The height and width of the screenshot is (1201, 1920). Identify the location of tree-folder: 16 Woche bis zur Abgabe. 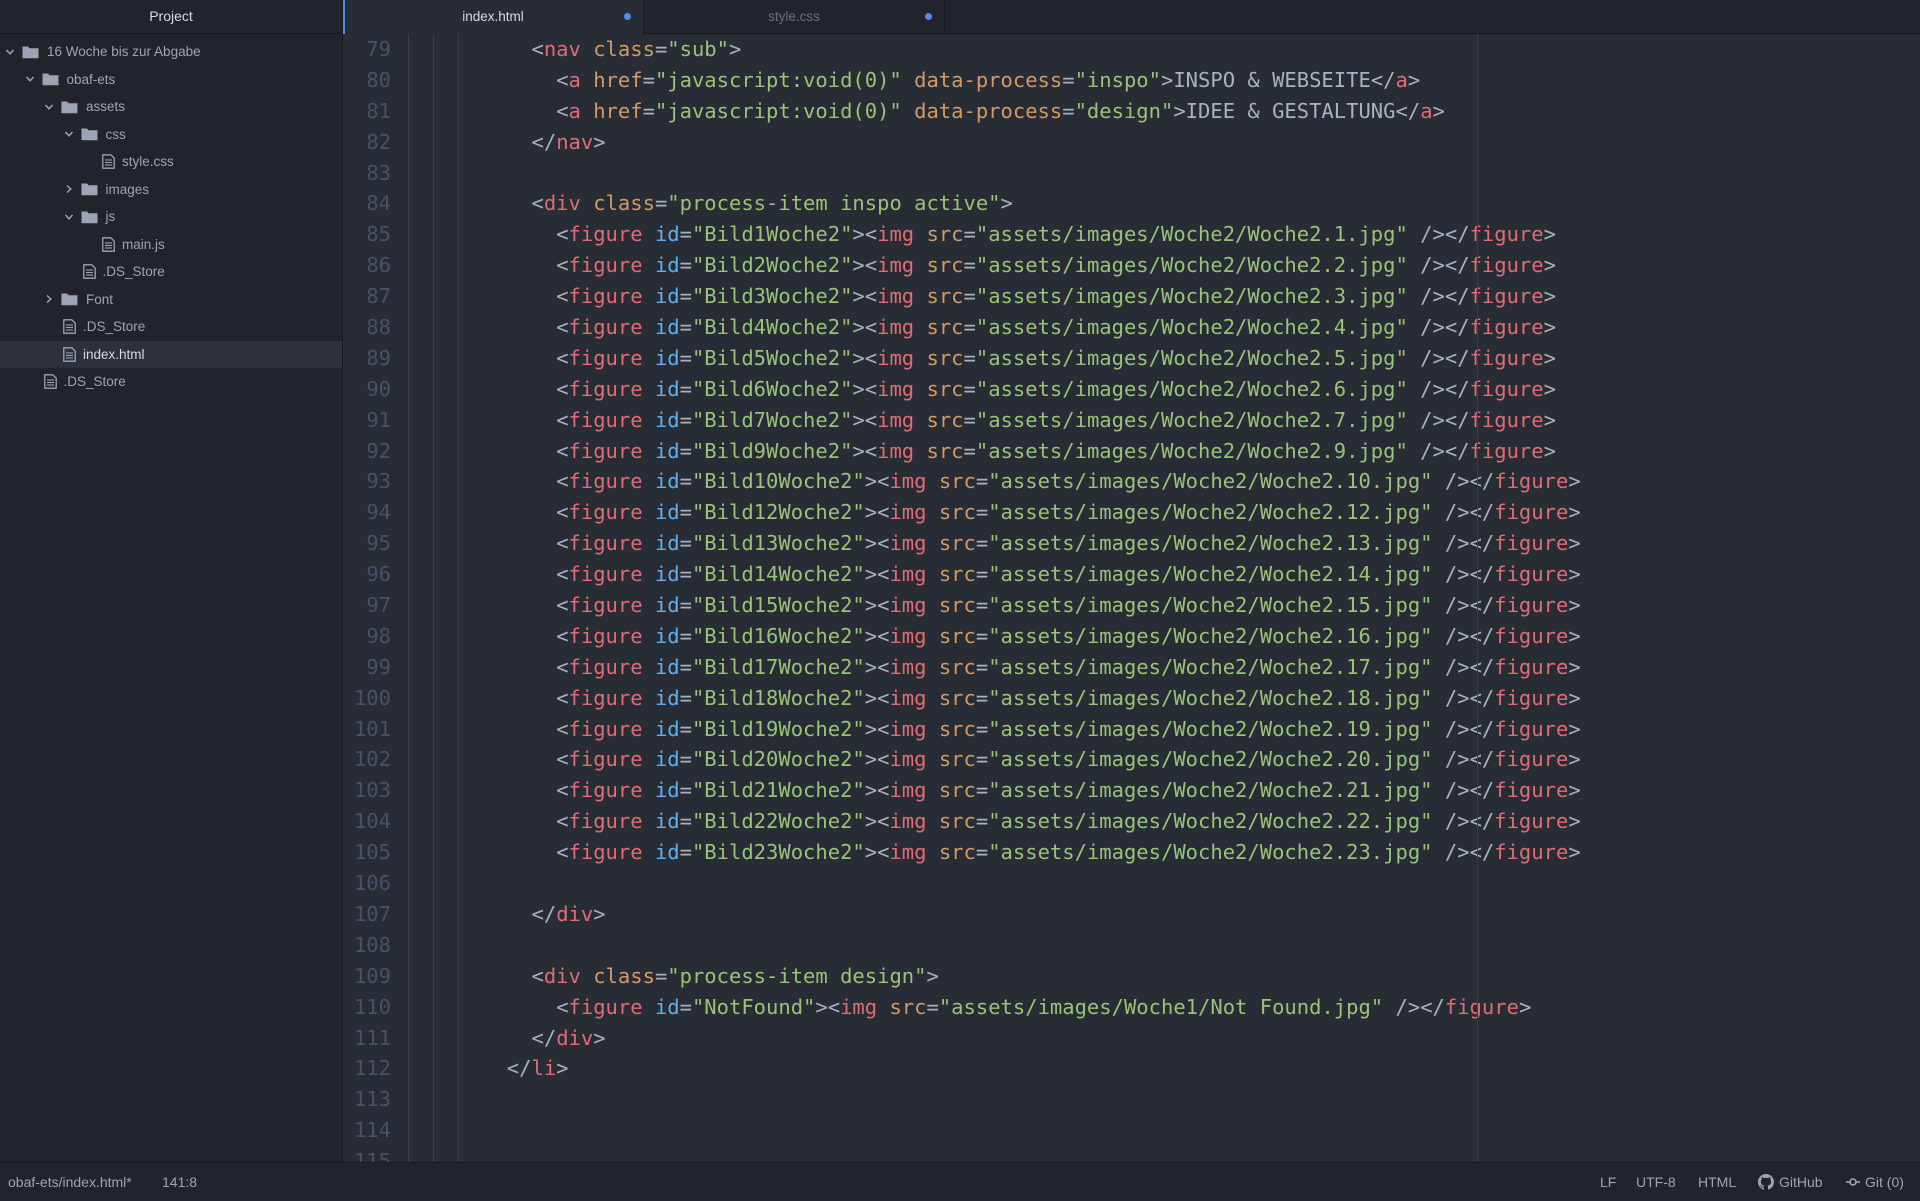
(171, 52).